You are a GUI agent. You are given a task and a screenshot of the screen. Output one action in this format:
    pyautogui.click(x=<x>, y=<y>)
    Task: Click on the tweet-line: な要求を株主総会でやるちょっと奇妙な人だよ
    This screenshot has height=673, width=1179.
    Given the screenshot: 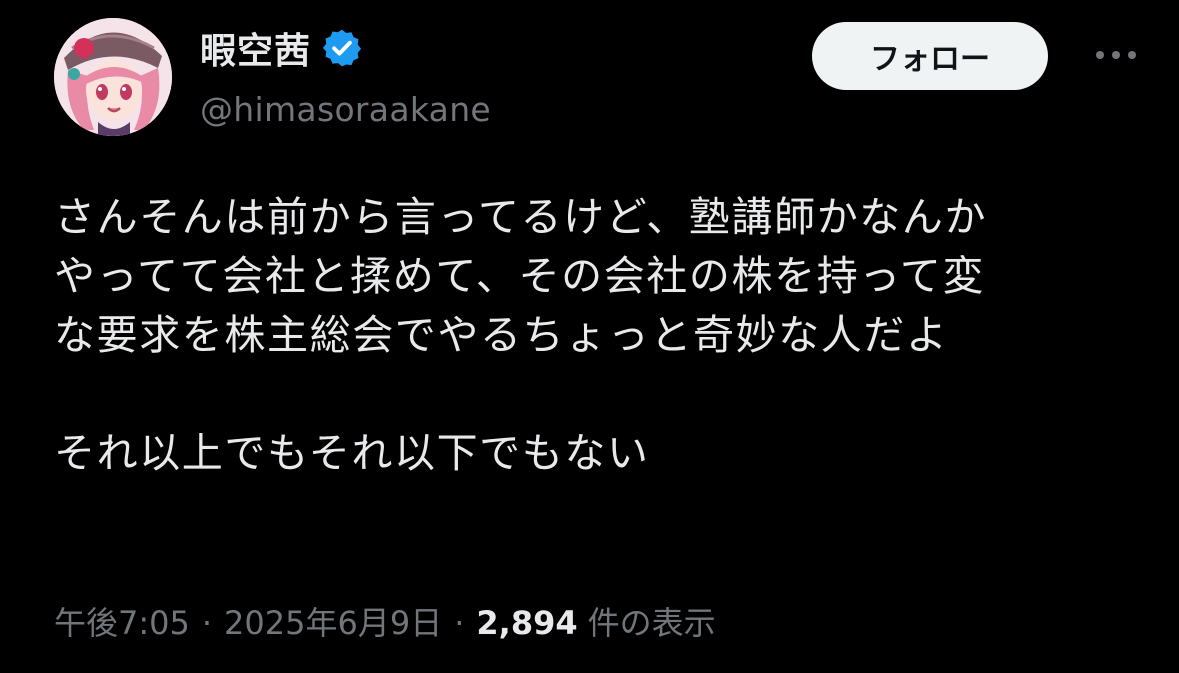 What is the action you would take?
    pyautogui.click(x=501, y=335)
    